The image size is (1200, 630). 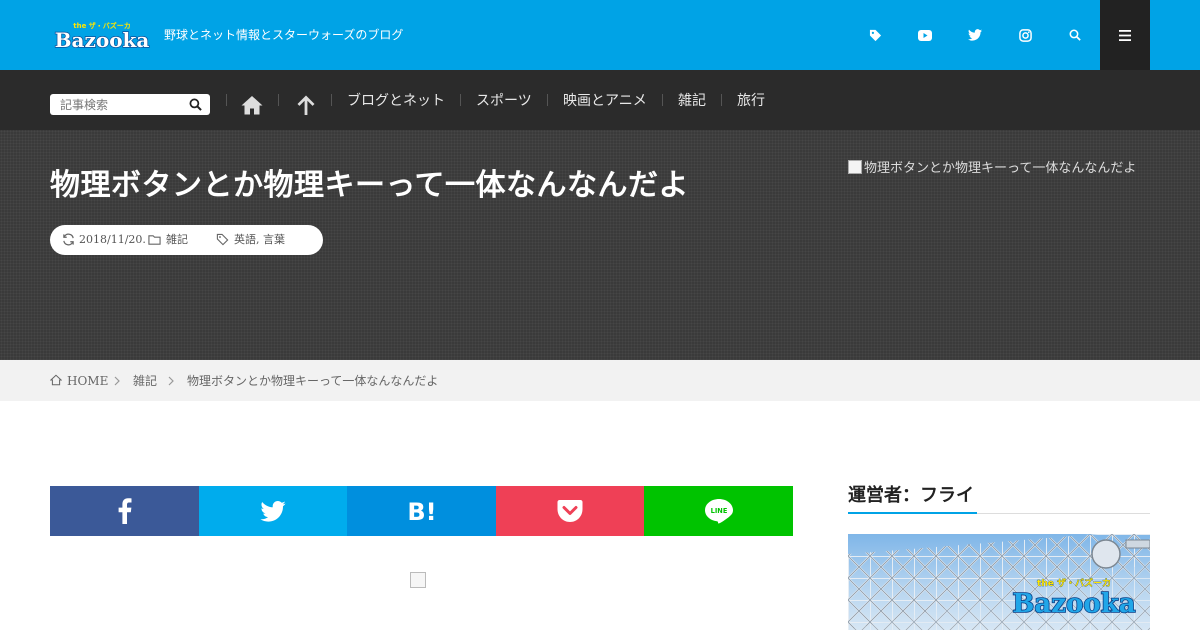 I want to click on search-icon, so click(x=195, y=104).